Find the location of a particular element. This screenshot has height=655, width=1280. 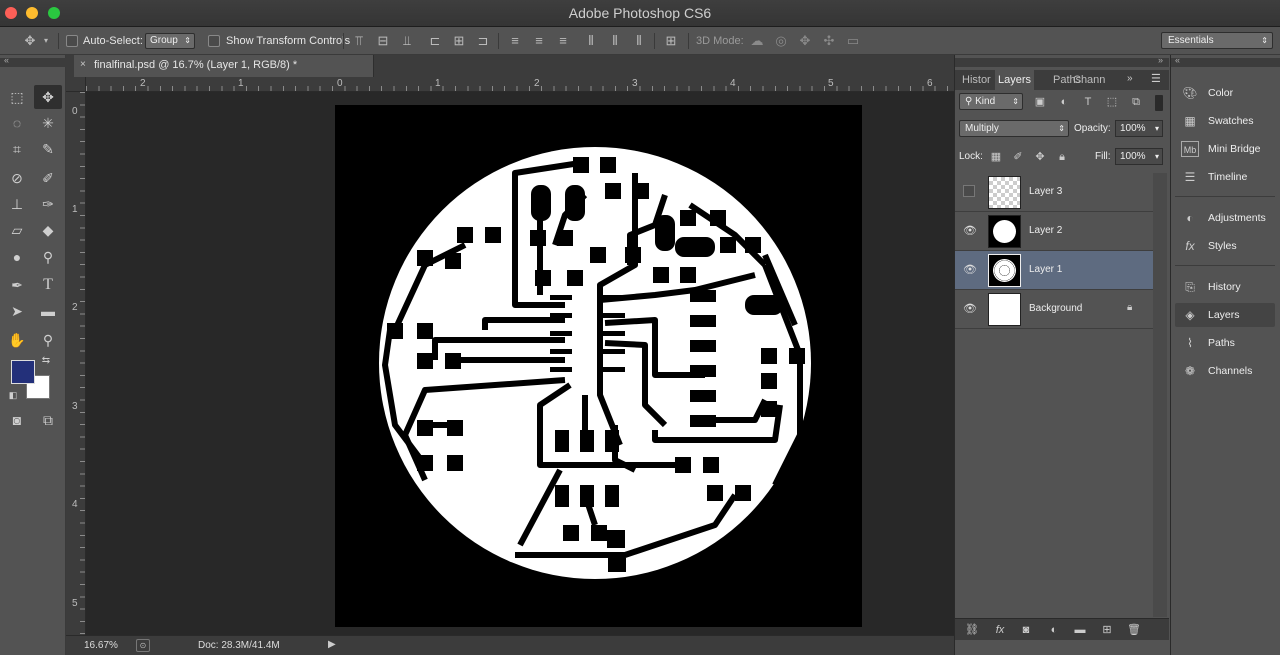

distribute-vcenter-icon: ≡ is located at coordinates (539, 41).